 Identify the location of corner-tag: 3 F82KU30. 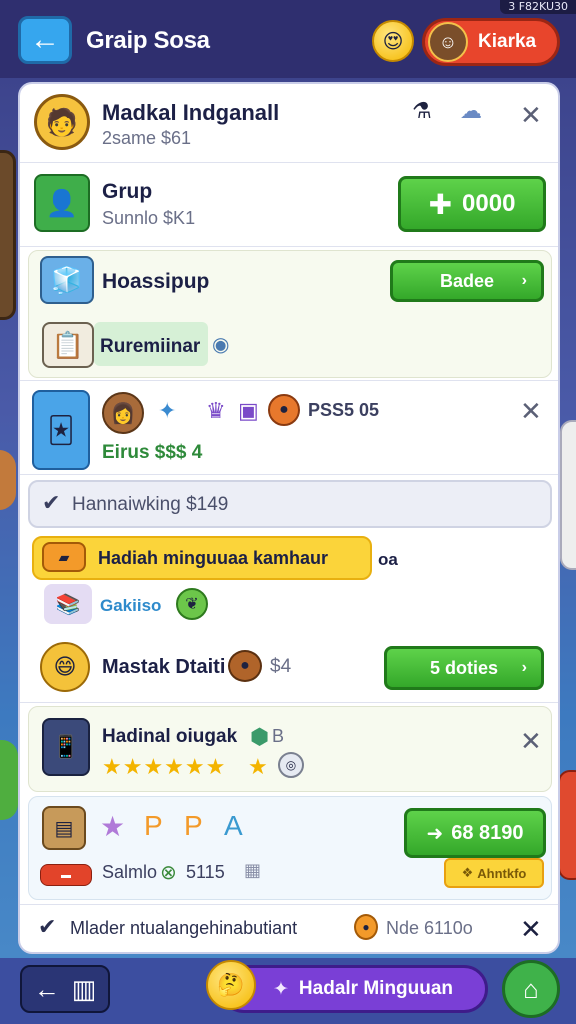
(538, 7).